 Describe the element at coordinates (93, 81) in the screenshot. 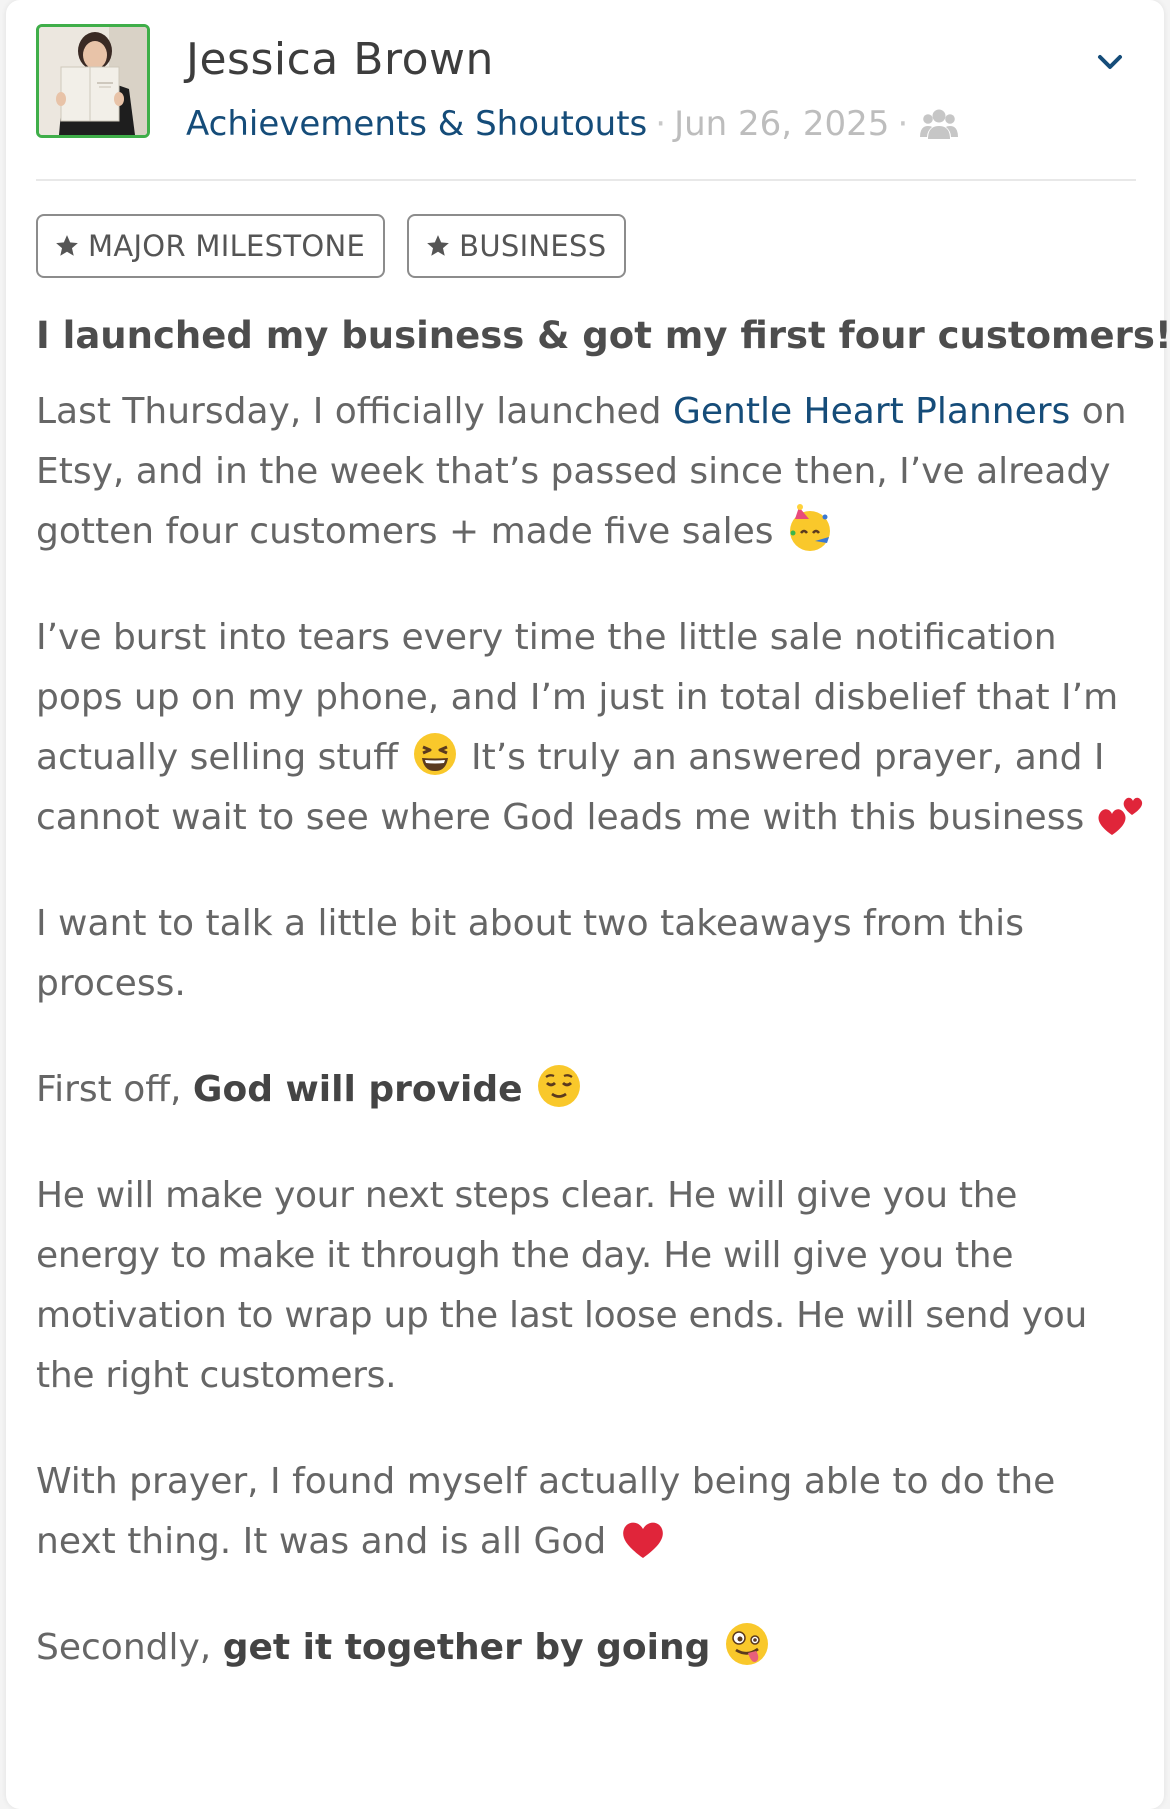

I see `avatar` at that location.